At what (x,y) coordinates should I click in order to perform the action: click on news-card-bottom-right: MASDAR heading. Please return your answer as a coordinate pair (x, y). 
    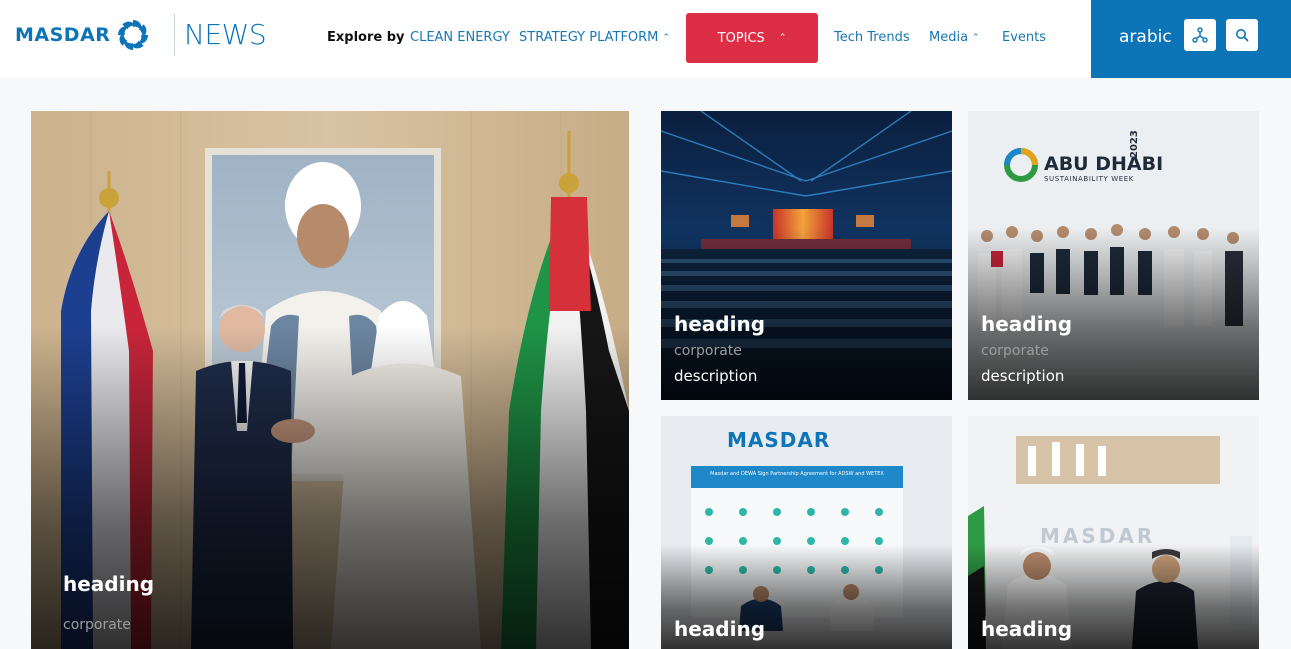
    Looking at the image, I should click on (1113, 532).